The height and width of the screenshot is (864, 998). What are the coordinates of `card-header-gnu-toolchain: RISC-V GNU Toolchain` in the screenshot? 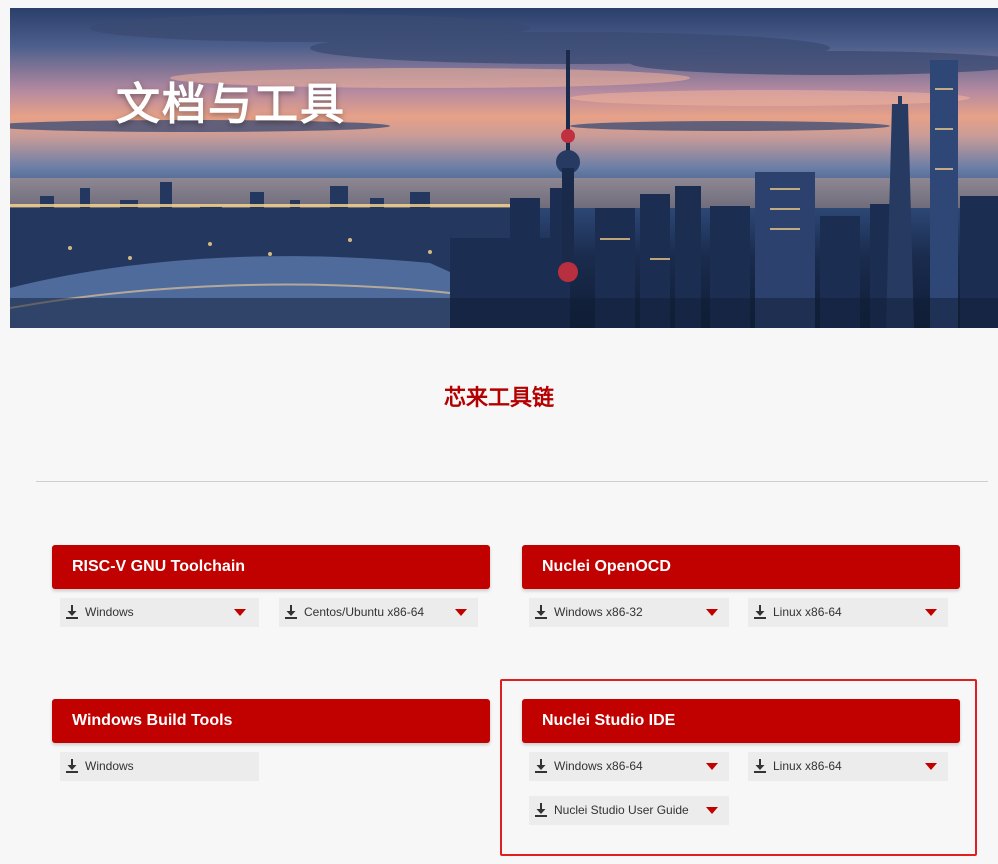 It's located at (271, 567).